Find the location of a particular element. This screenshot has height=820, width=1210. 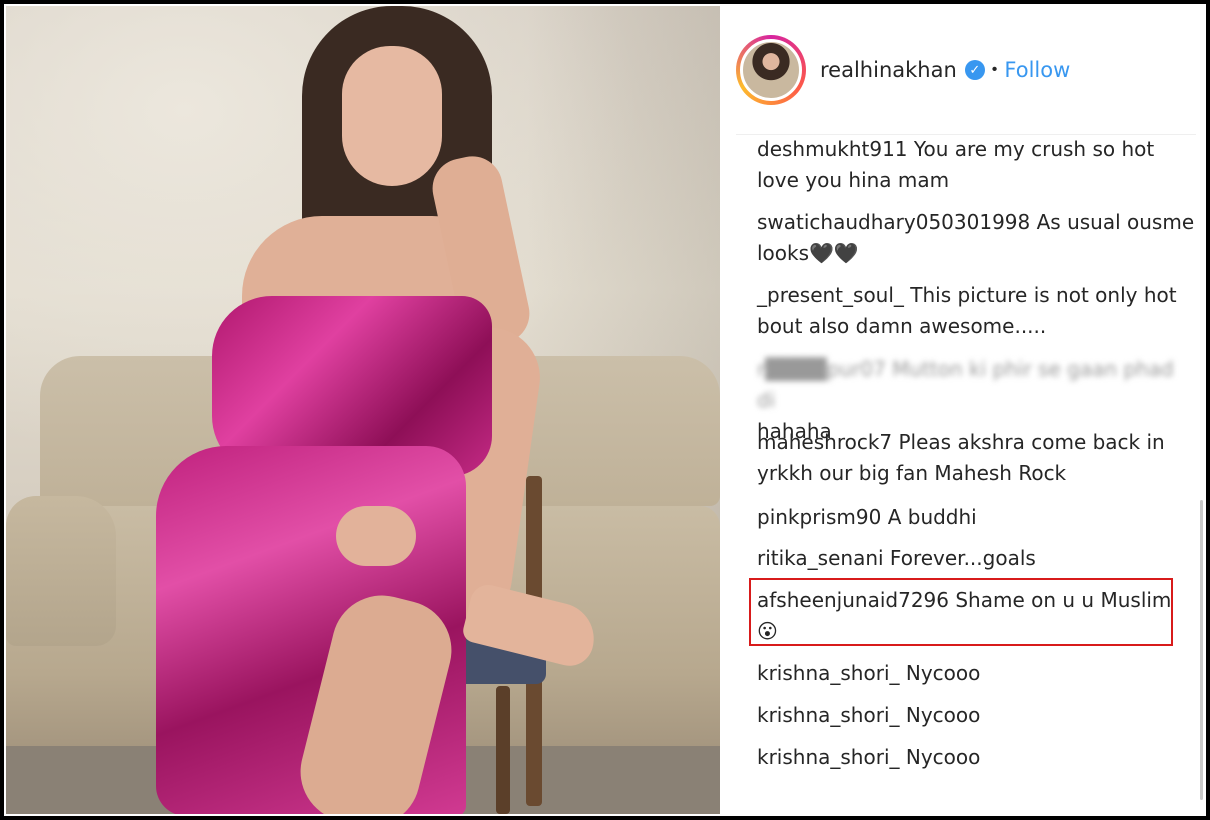

comment-text-continued: yrkkh our big fan Mahesh Rock is located at coordinates (912, 473).